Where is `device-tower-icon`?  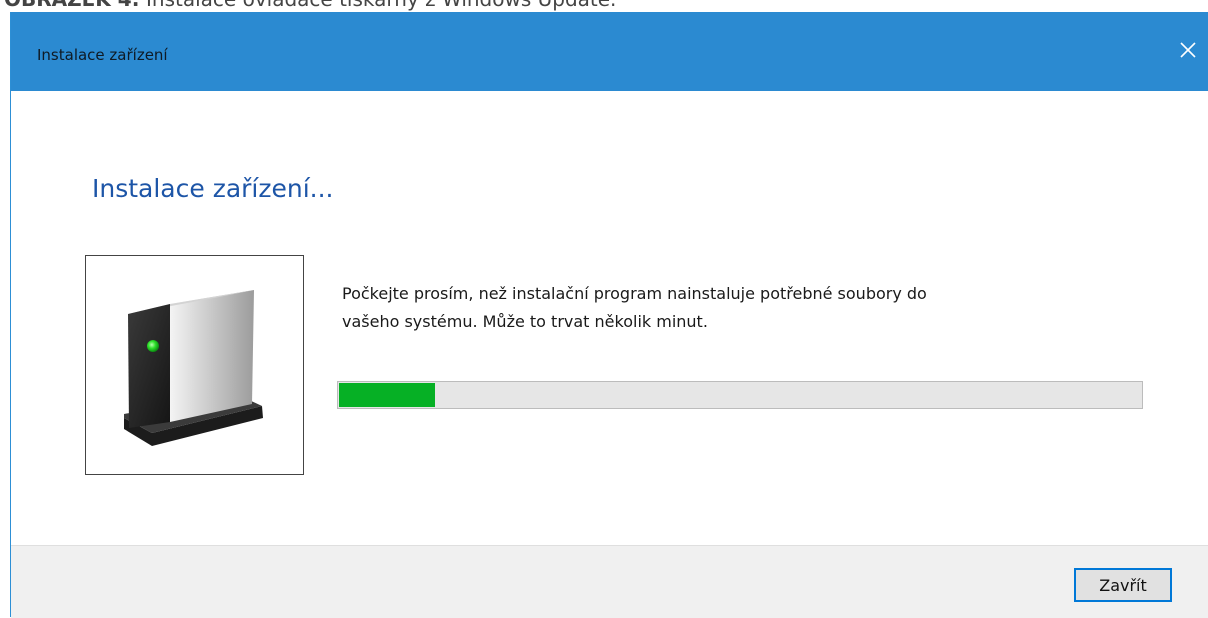 device-tower-icon is located at coordinates (193, 368).